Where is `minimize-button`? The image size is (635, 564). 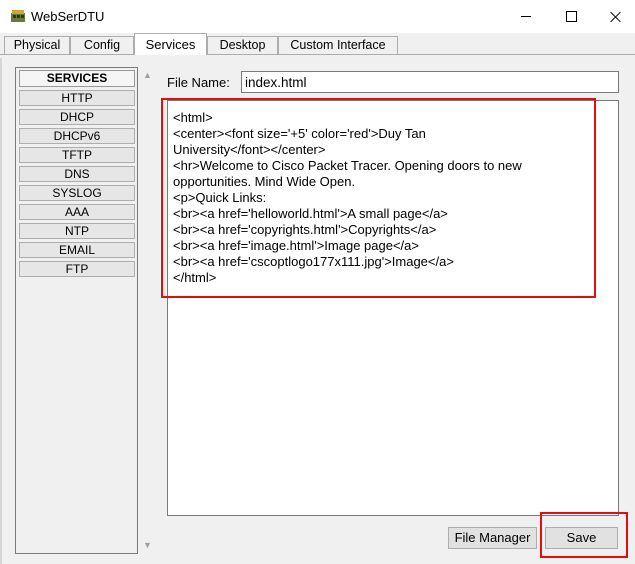
minimize-button is located at coordinates (526, 16).